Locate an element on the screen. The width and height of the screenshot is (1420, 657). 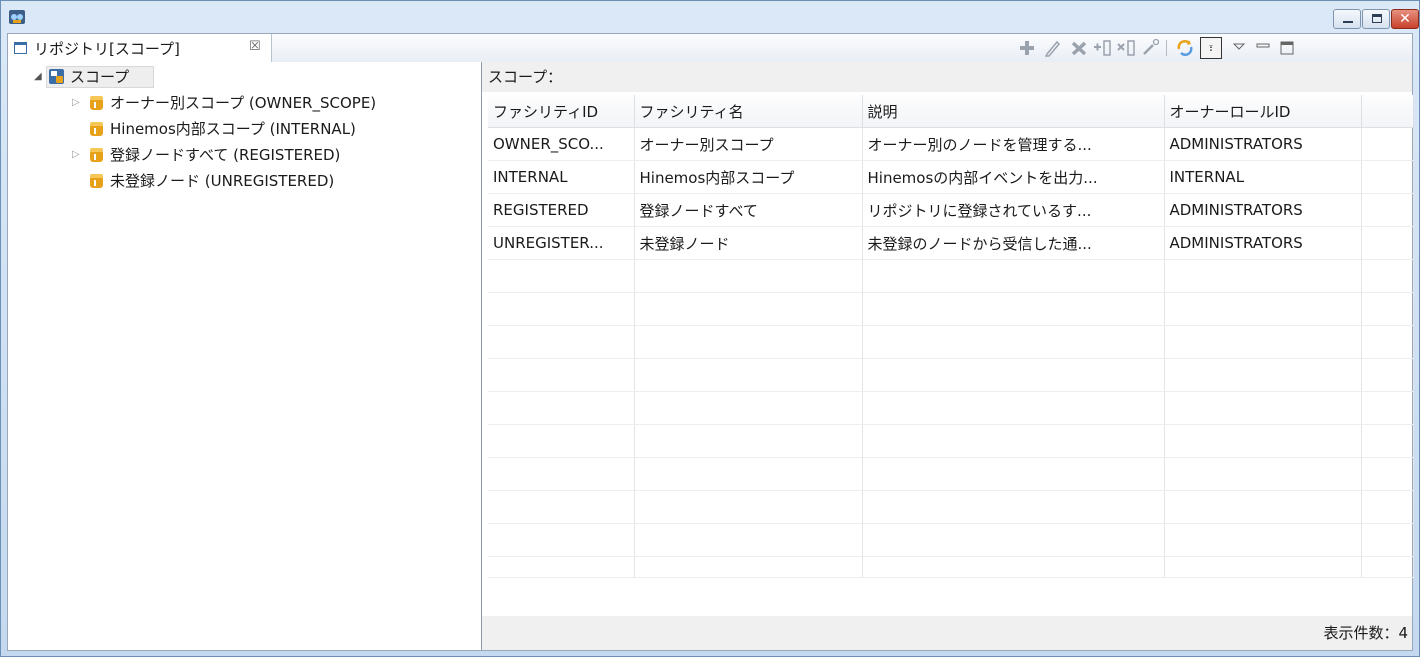
add-icon is located at coordinates (1027, 48).